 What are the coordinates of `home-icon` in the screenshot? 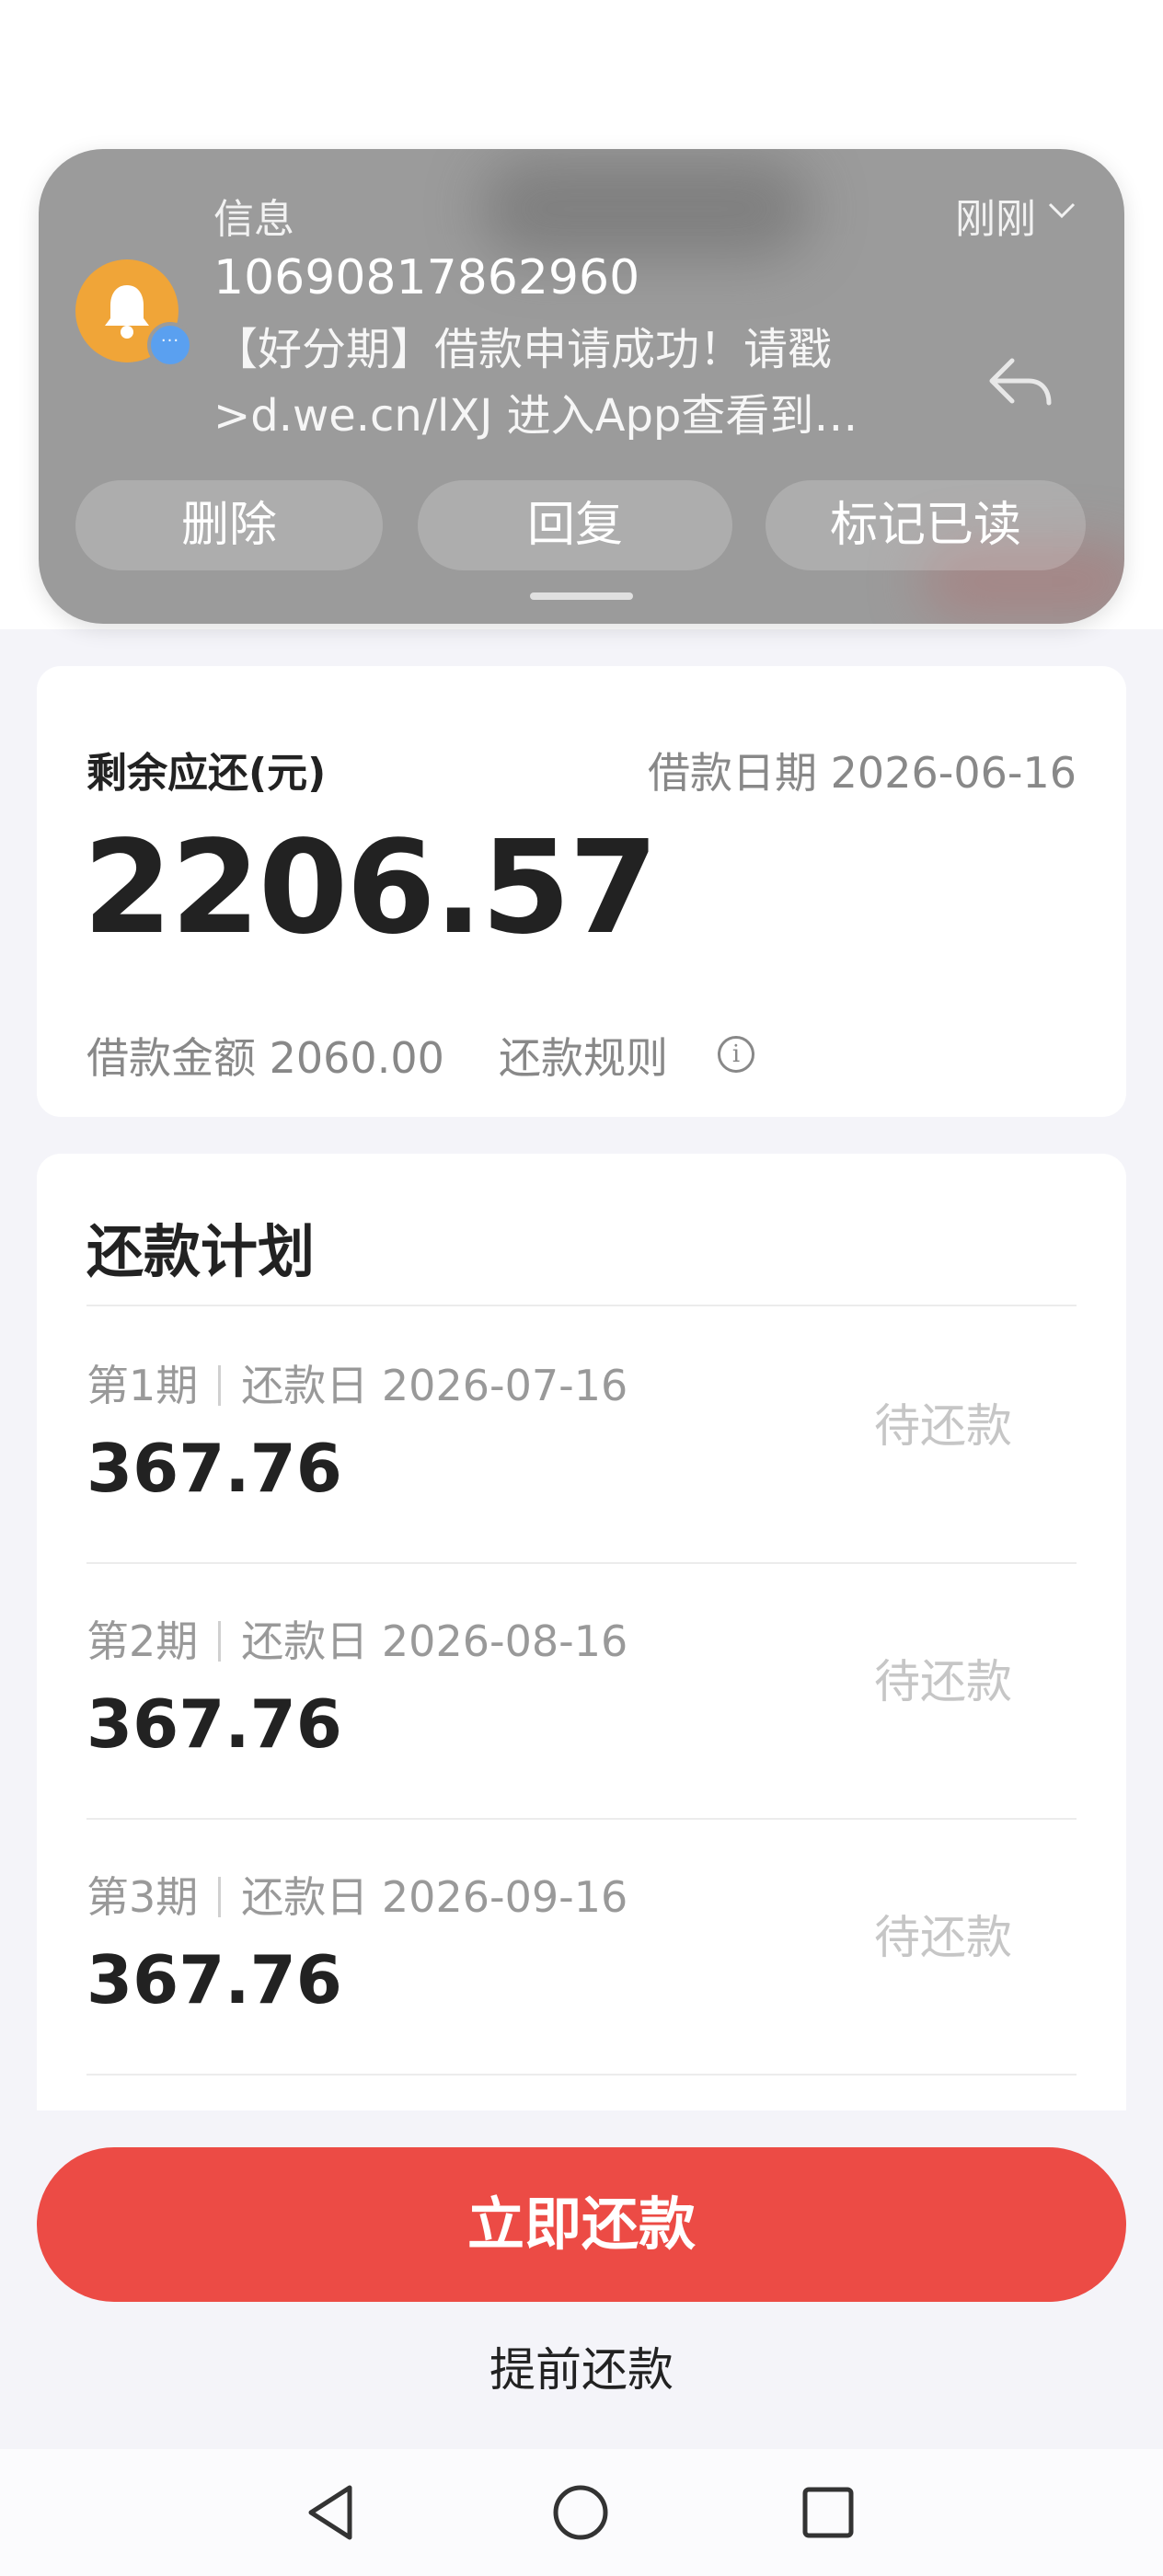 It's located at (581, 2514).